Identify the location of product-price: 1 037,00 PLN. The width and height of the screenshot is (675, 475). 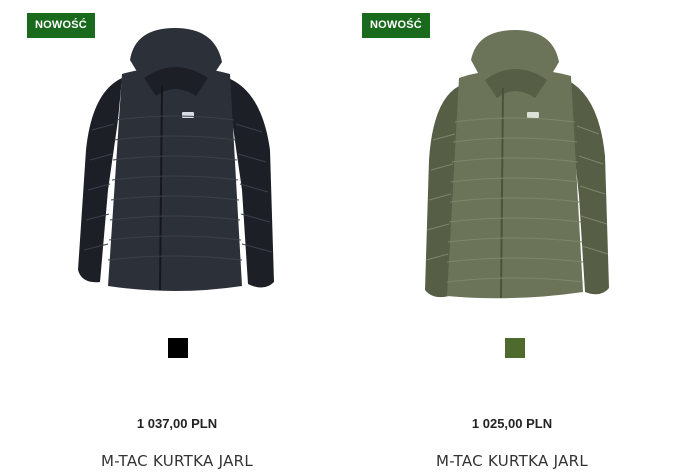
(177, 423).